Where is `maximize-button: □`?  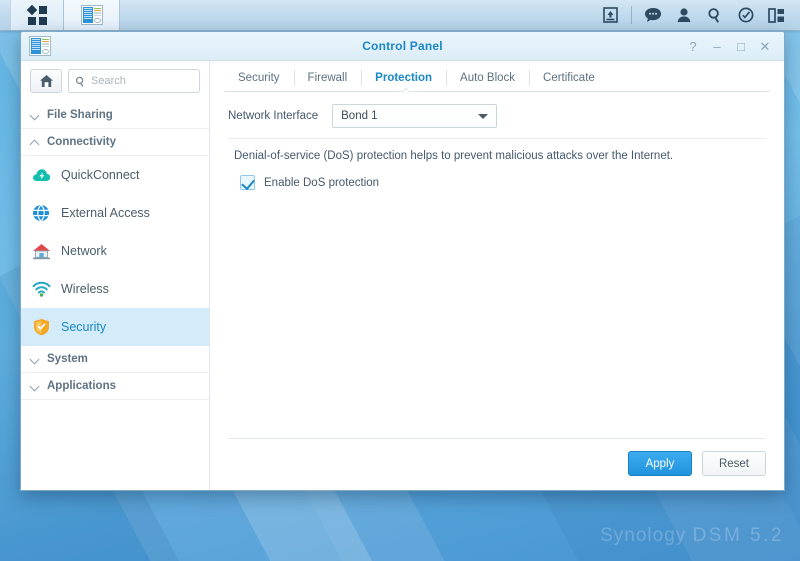 maximize-button: □ is located at coordinates (741, 46).